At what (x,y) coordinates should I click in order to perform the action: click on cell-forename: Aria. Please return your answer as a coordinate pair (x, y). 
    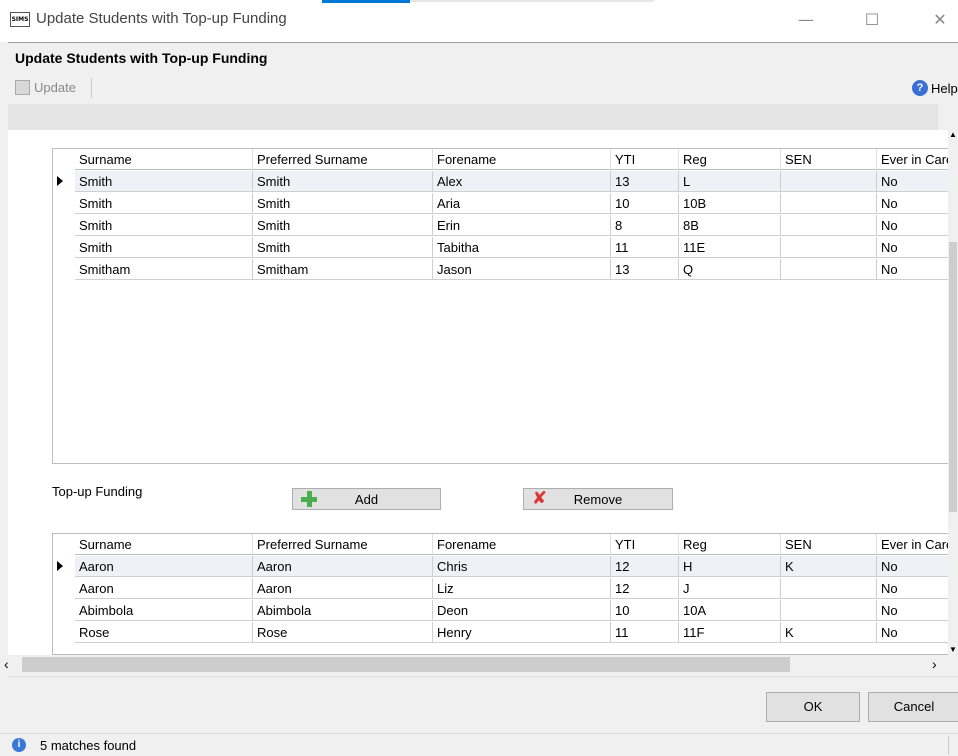
    Looking at the image, I should click on (522, 203).